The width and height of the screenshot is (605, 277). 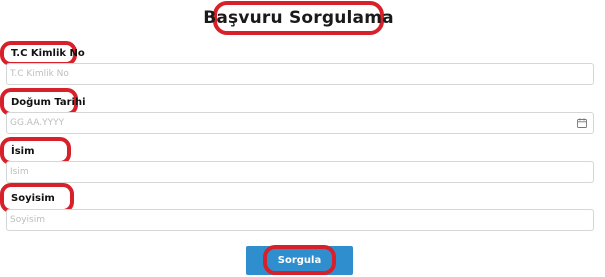 I want to click on page-title-highlight: Başvuru Sorgulama, so click(x=298, y=18).